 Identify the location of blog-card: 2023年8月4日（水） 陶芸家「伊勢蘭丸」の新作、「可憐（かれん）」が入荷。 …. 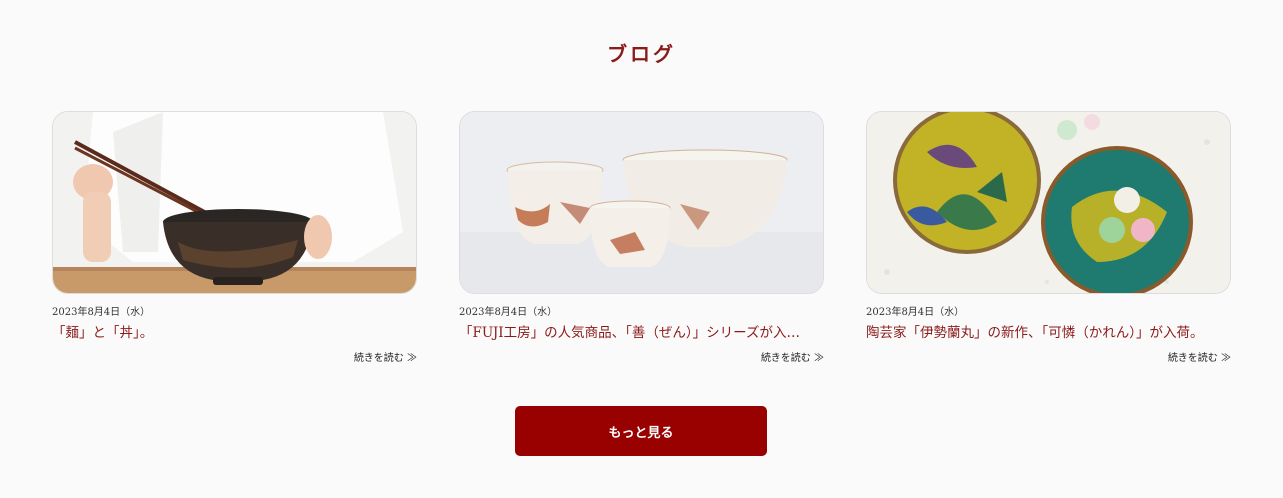
(1048, 237).